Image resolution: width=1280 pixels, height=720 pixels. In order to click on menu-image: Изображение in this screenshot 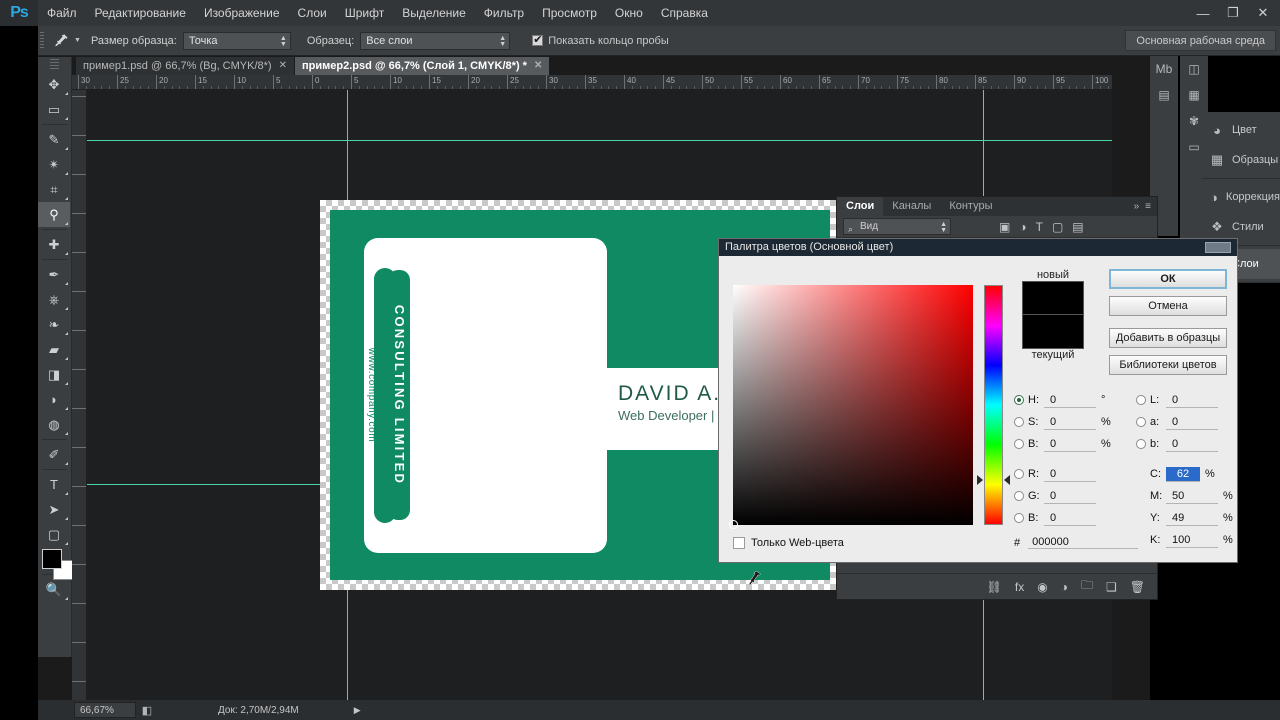, I will do `click(242, 13)`.